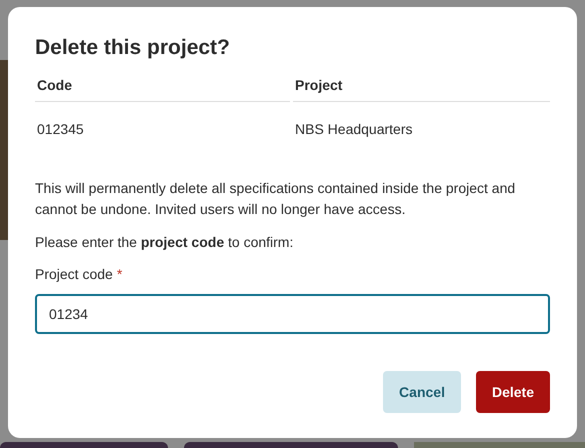  I want to click on cancel-button: Cancel, so click(422, 392).